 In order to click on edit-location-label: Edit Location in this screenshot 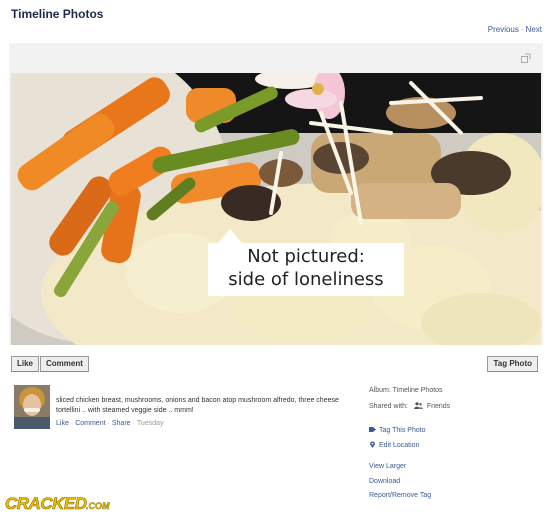, I will do `click(399, 445)`.